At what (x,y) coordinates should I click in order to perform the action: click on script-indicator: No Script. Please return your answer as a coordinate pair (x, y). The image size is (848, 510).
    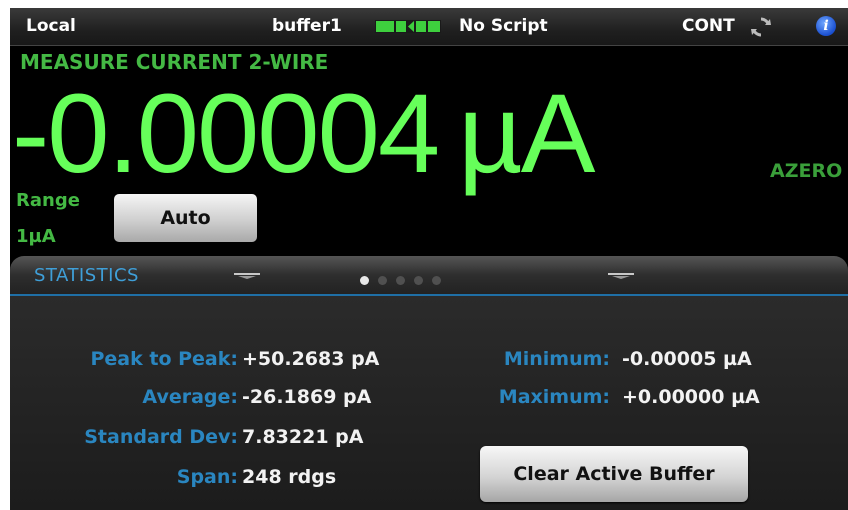
    Looking at the image, I should click on (503, 26).